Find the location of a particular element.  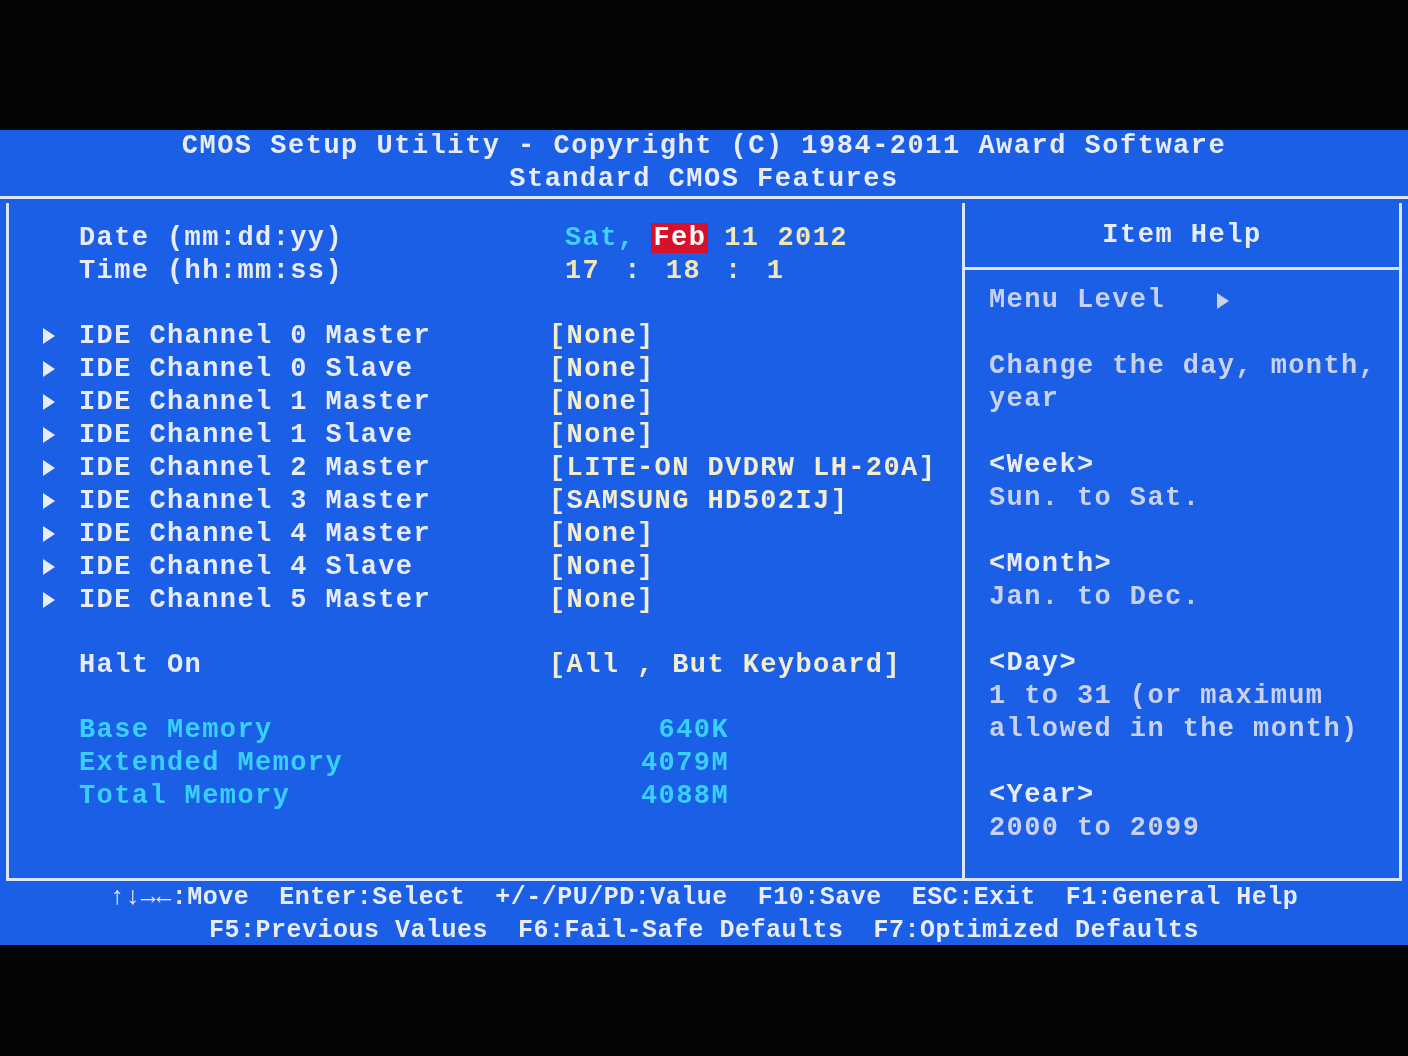

help-text: Change the day, month, year is located at coordinates (1183, 383).